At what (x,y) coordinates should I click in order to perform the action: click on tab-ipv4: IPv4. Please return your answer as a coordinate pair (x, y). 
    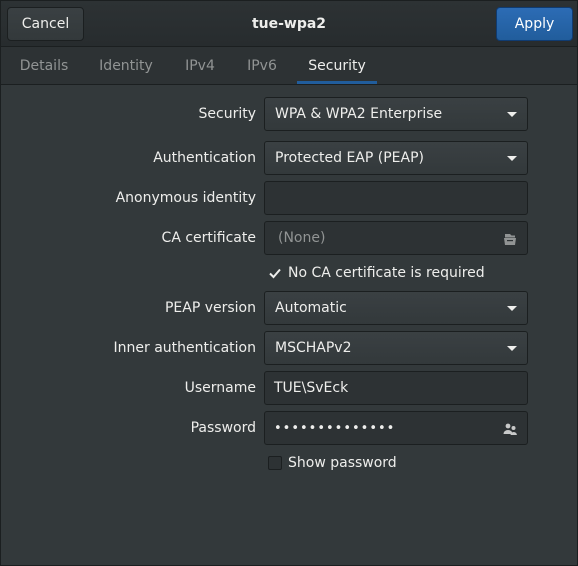
    Looking at the image, I should click on (200, 66).